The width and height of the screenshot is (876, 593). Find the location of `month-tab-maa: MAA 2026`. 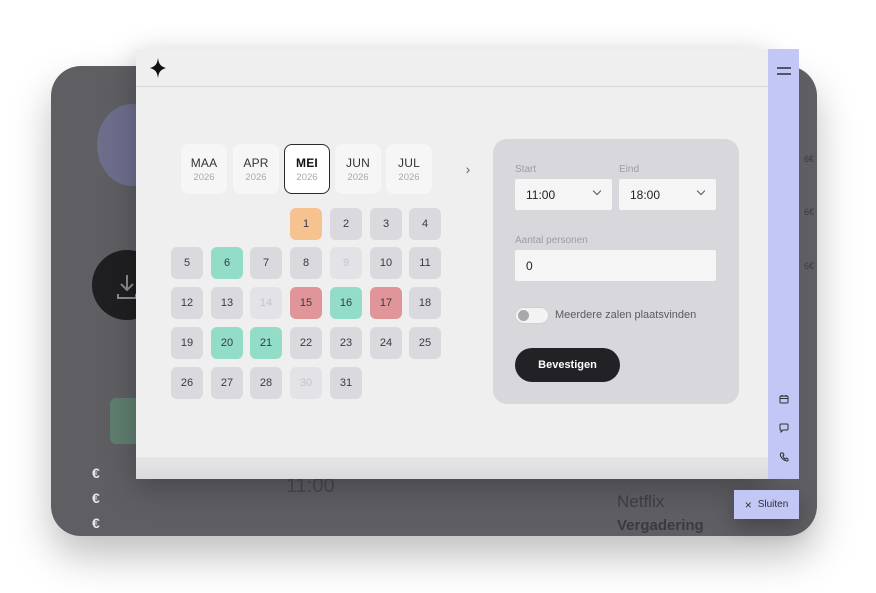

month-tab-maa: MAA 2026 is located at coordinates (204, 169).